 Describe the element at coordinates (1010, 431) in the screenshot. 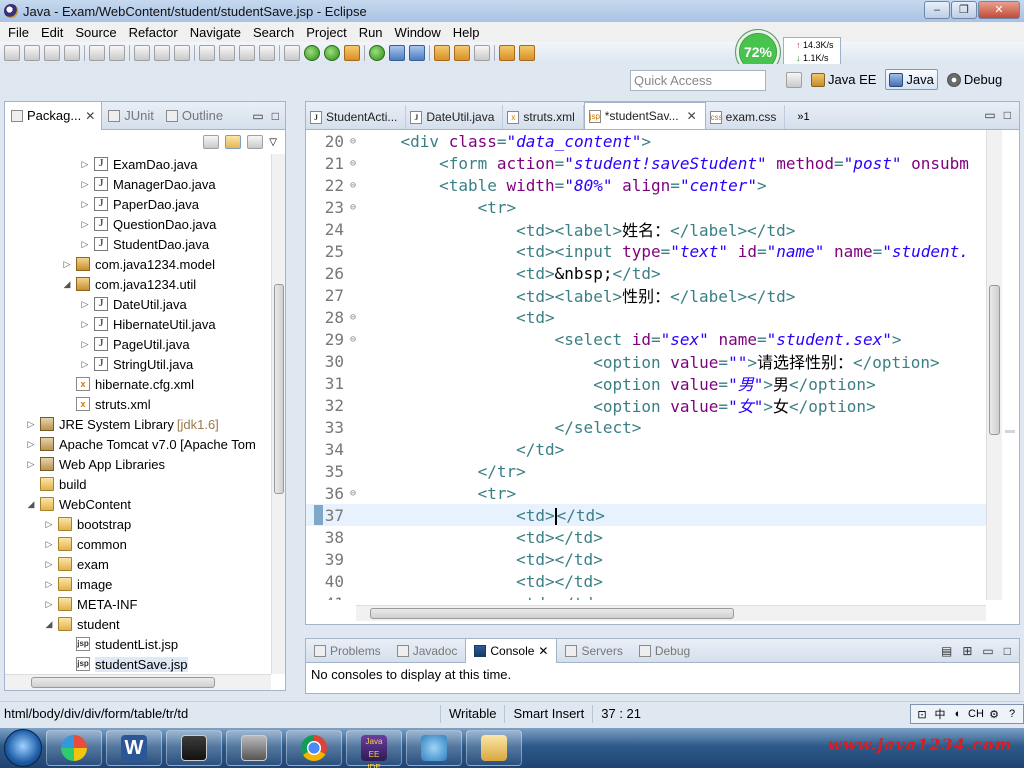

I see `overview-marker` at that location.